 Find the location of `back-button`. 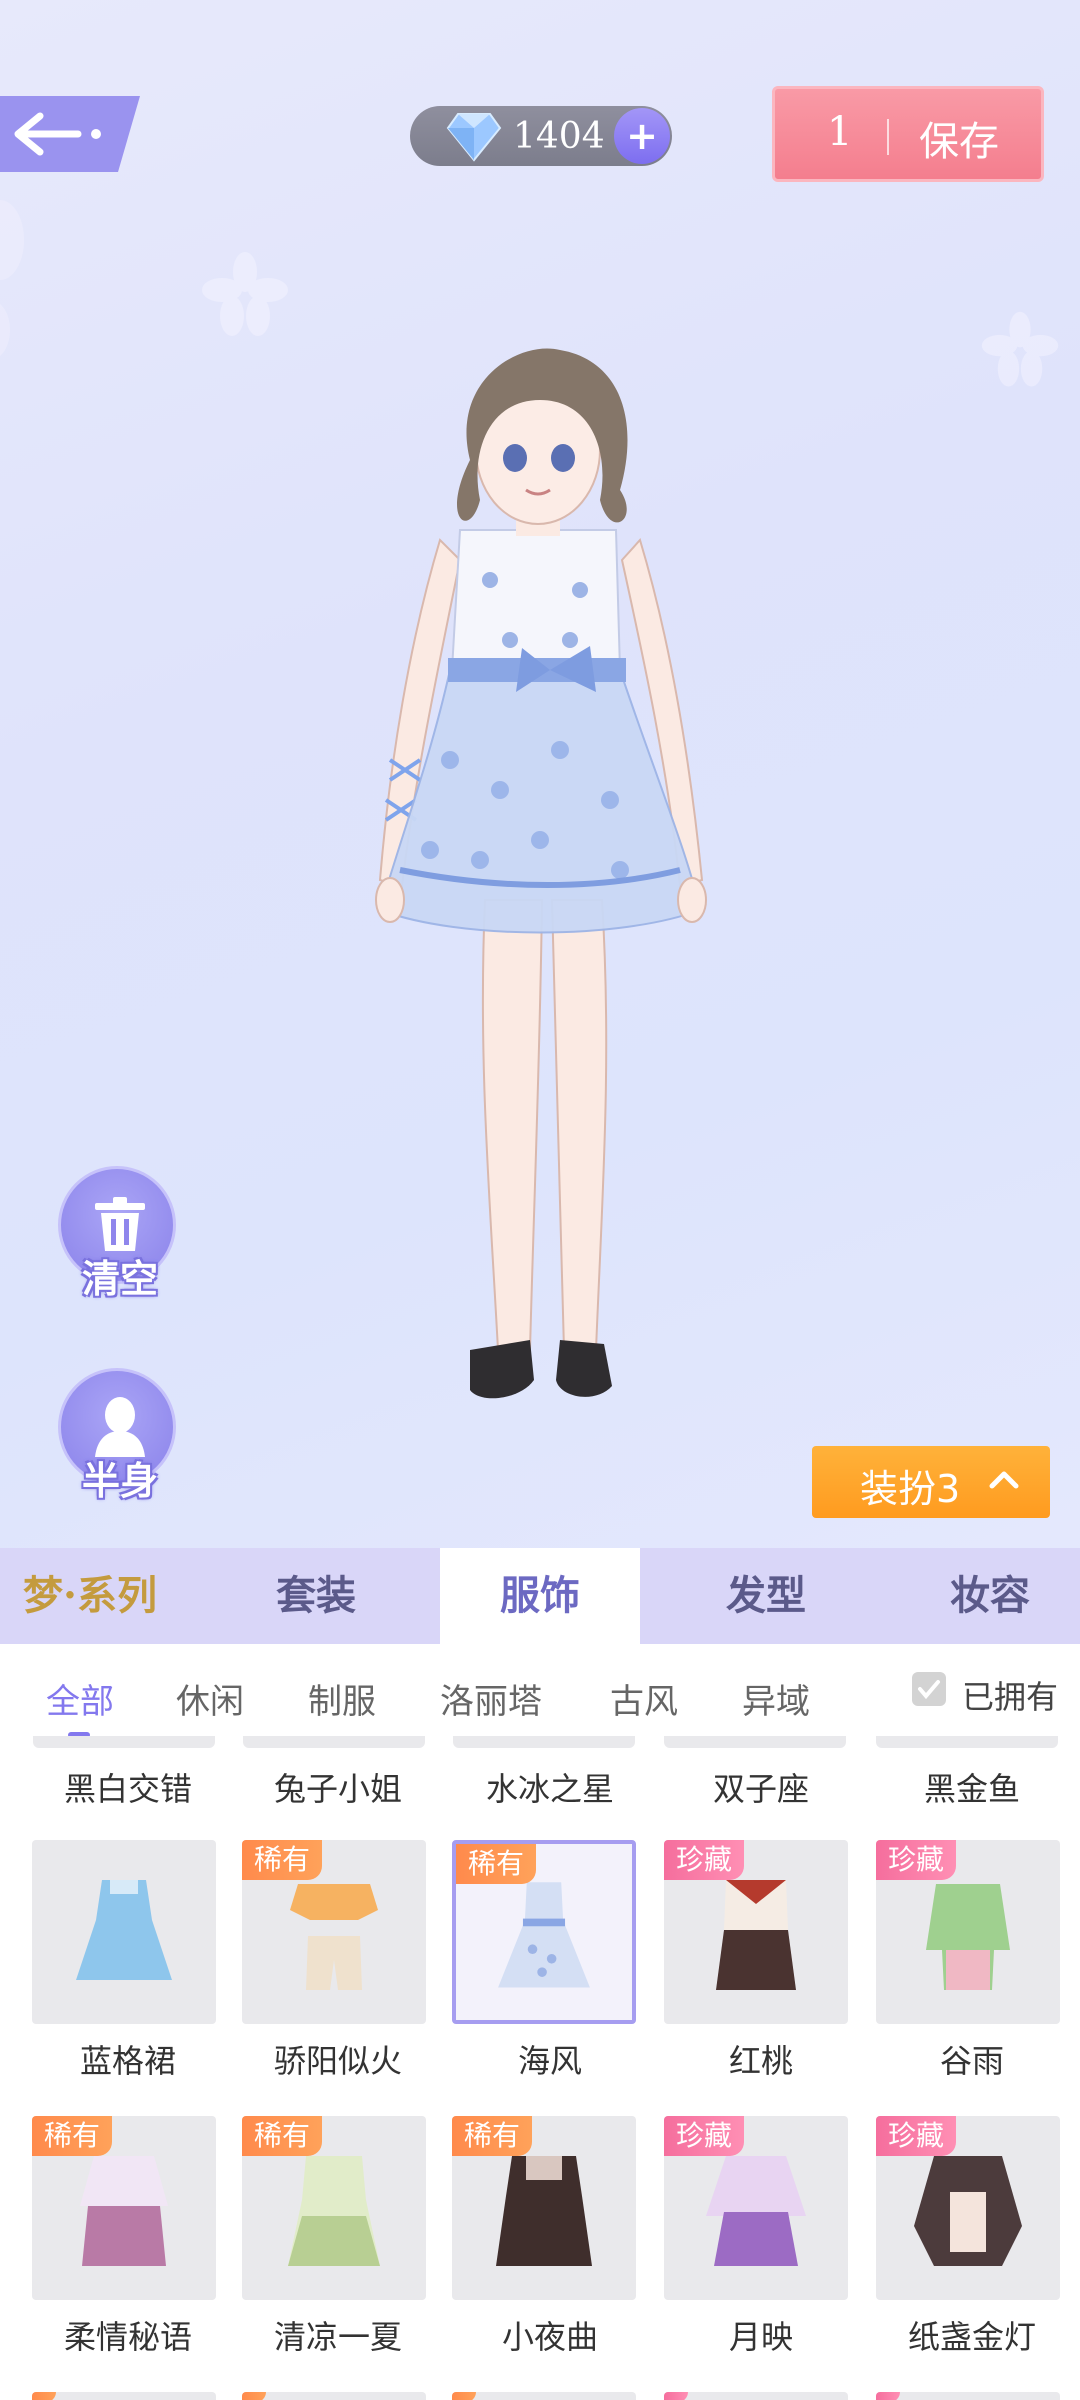

back-button is located at coordinates (70, 134).